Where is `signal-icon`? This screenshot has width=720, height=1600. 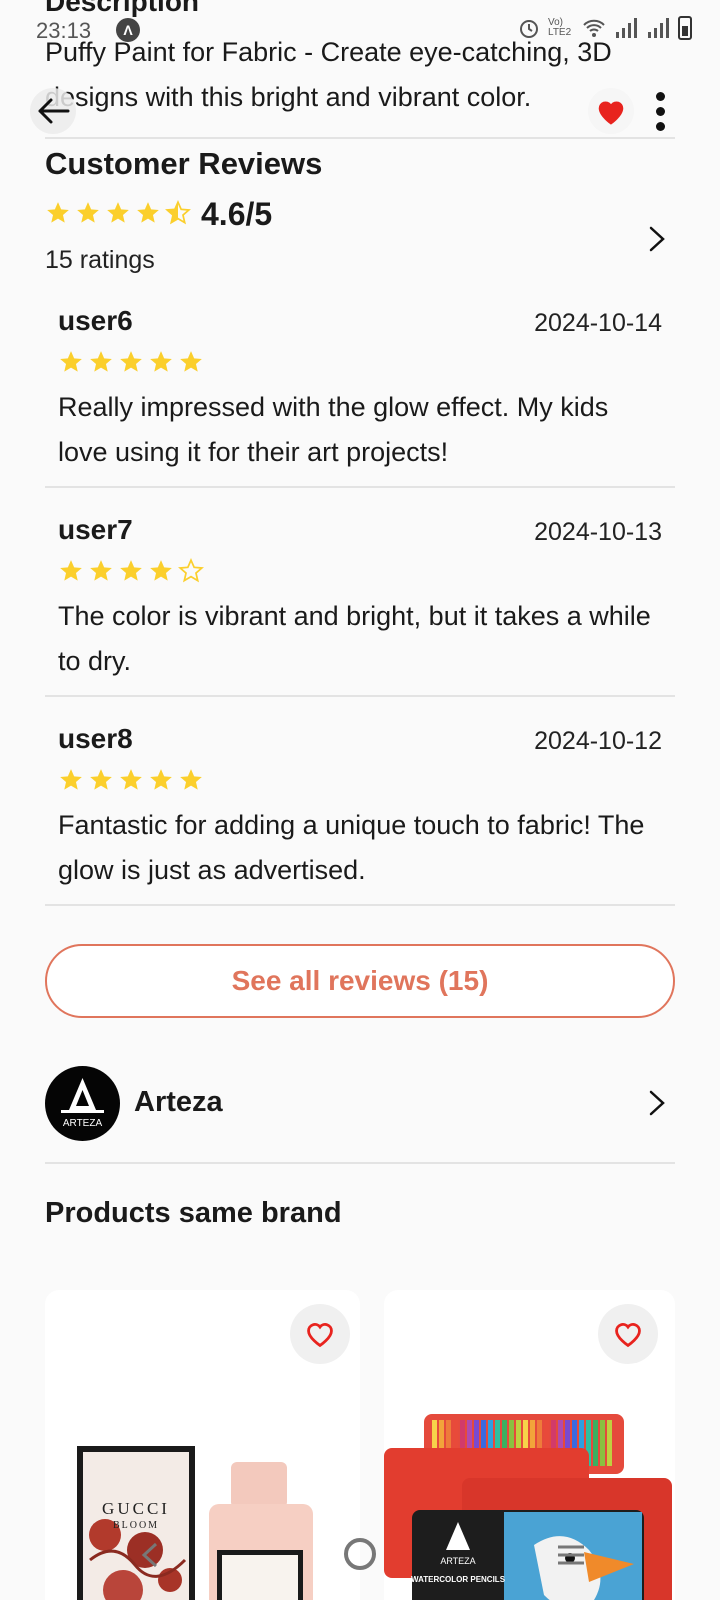
signal-icon is located at coordinates (626, 28).